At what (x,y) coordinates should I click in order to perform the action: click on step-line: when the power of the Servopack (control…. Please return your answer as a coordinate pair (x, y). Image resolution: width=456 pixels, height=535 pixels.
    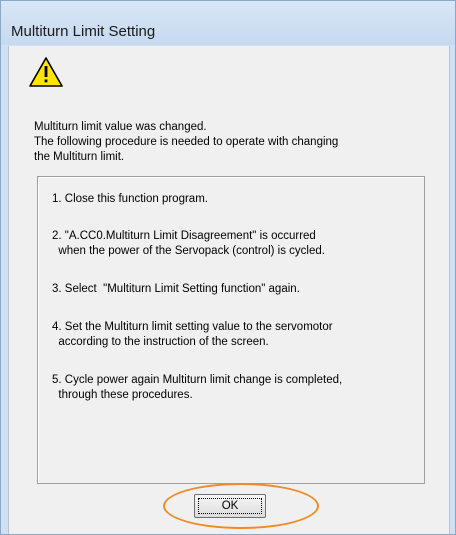
    Looking at the image, I should click on (188, 251).